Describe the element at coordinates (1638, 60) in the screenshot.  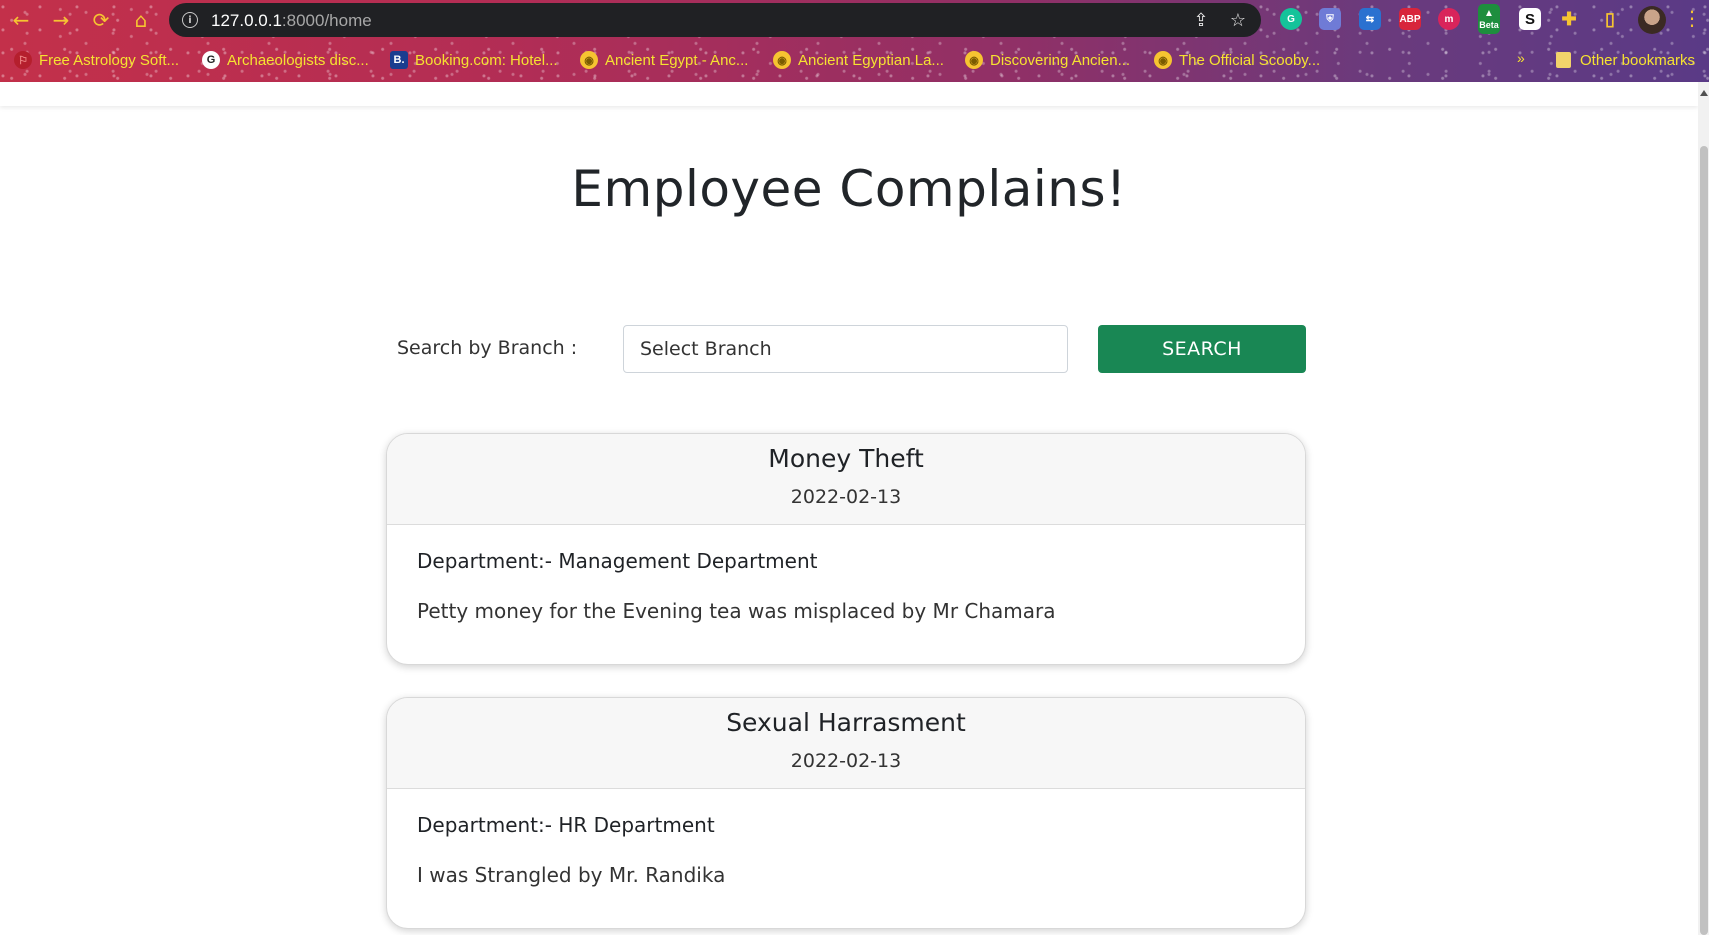
I see `other-bookmarks-label: Other bookmarks` at that location.